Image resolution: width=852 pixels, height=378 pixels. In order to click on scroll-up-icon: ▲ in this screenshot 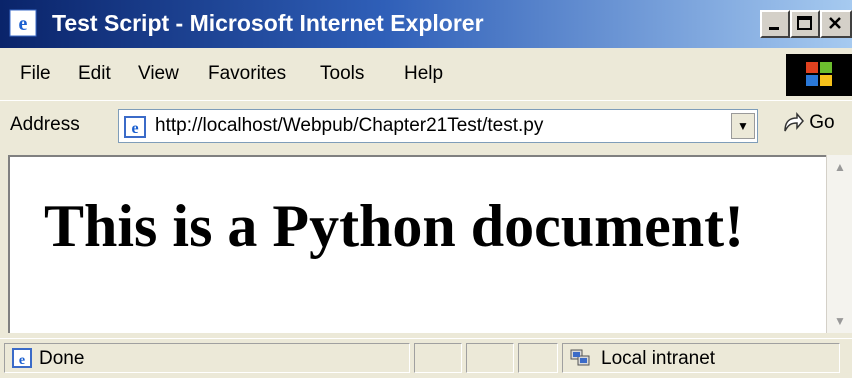, I will do `click(839, 167)`.